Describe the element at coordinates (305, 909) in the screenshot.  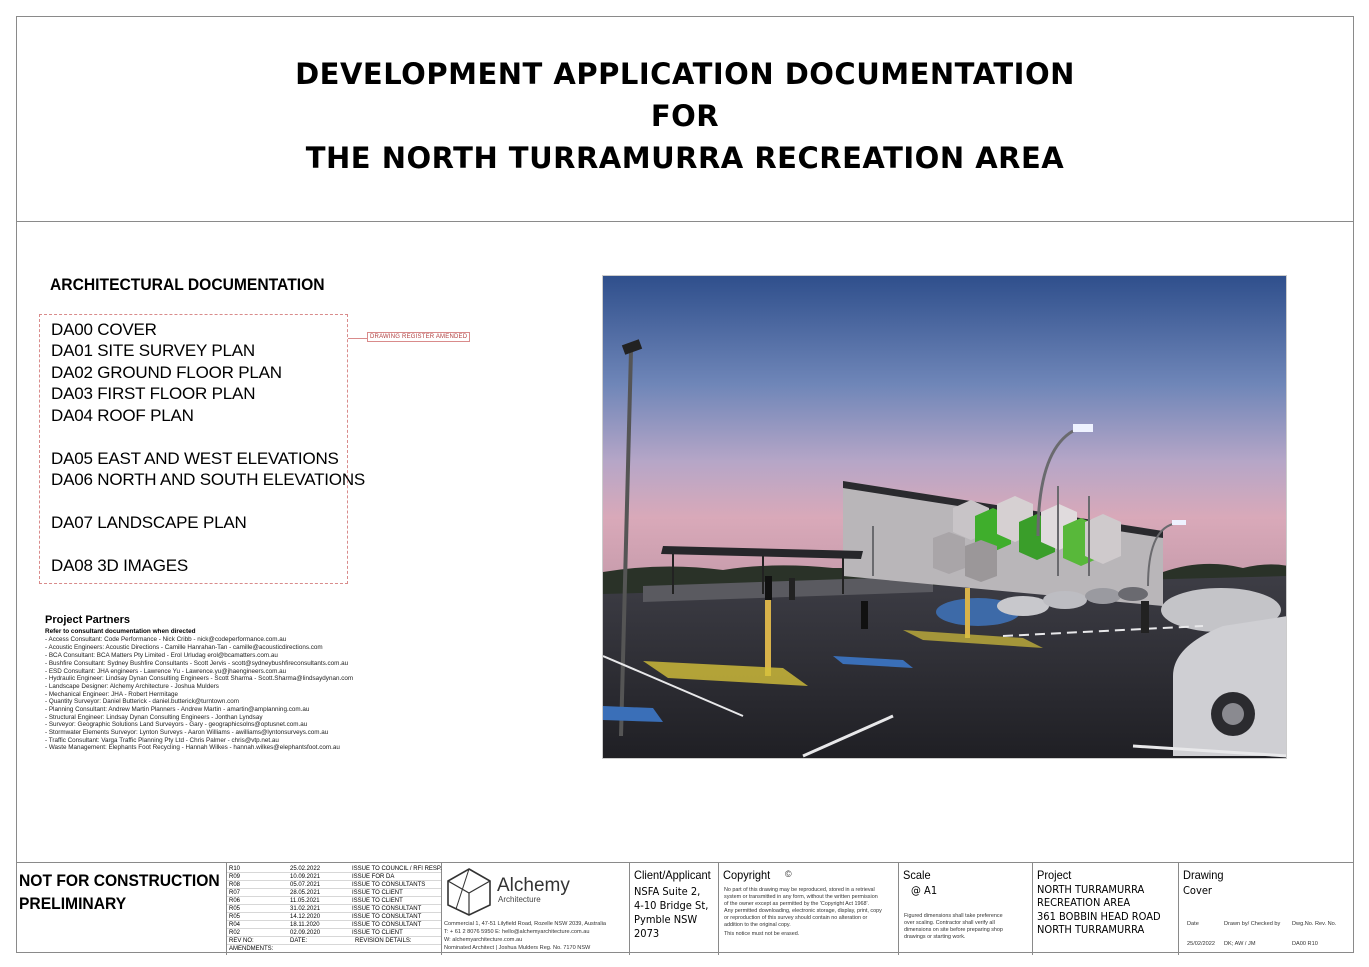
I see `revision-date: 31.02.2021` at that location.